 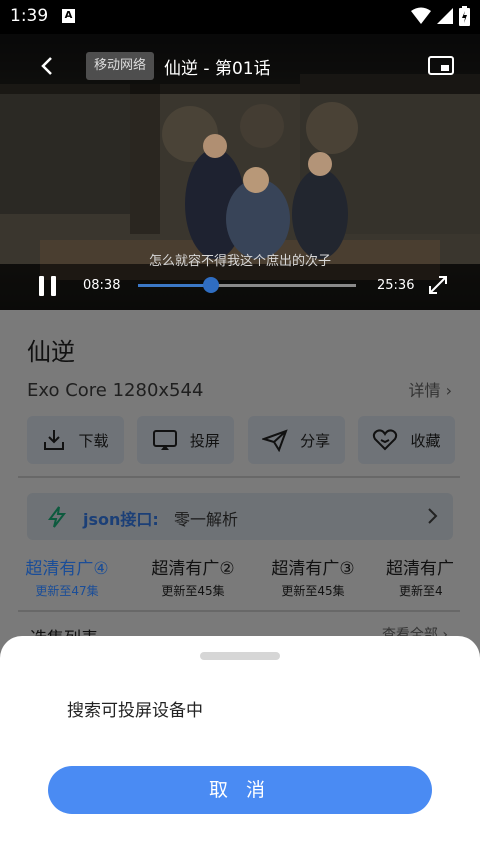 I want to click on total-time: 25:36, so click(x=396, y=285).